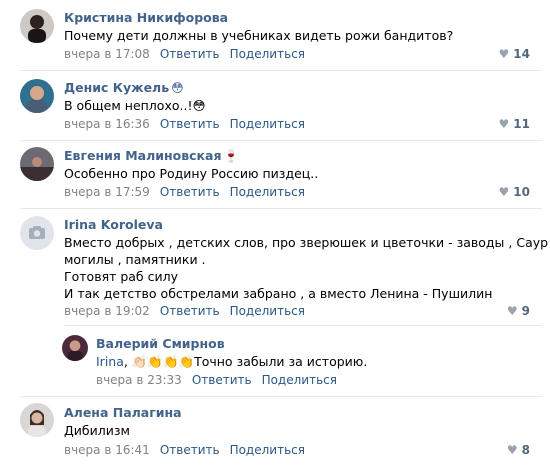 The width and height of the screenshot is (550, 467). I want to click on comment-time: вчера в 23:33, so click(139, 380).